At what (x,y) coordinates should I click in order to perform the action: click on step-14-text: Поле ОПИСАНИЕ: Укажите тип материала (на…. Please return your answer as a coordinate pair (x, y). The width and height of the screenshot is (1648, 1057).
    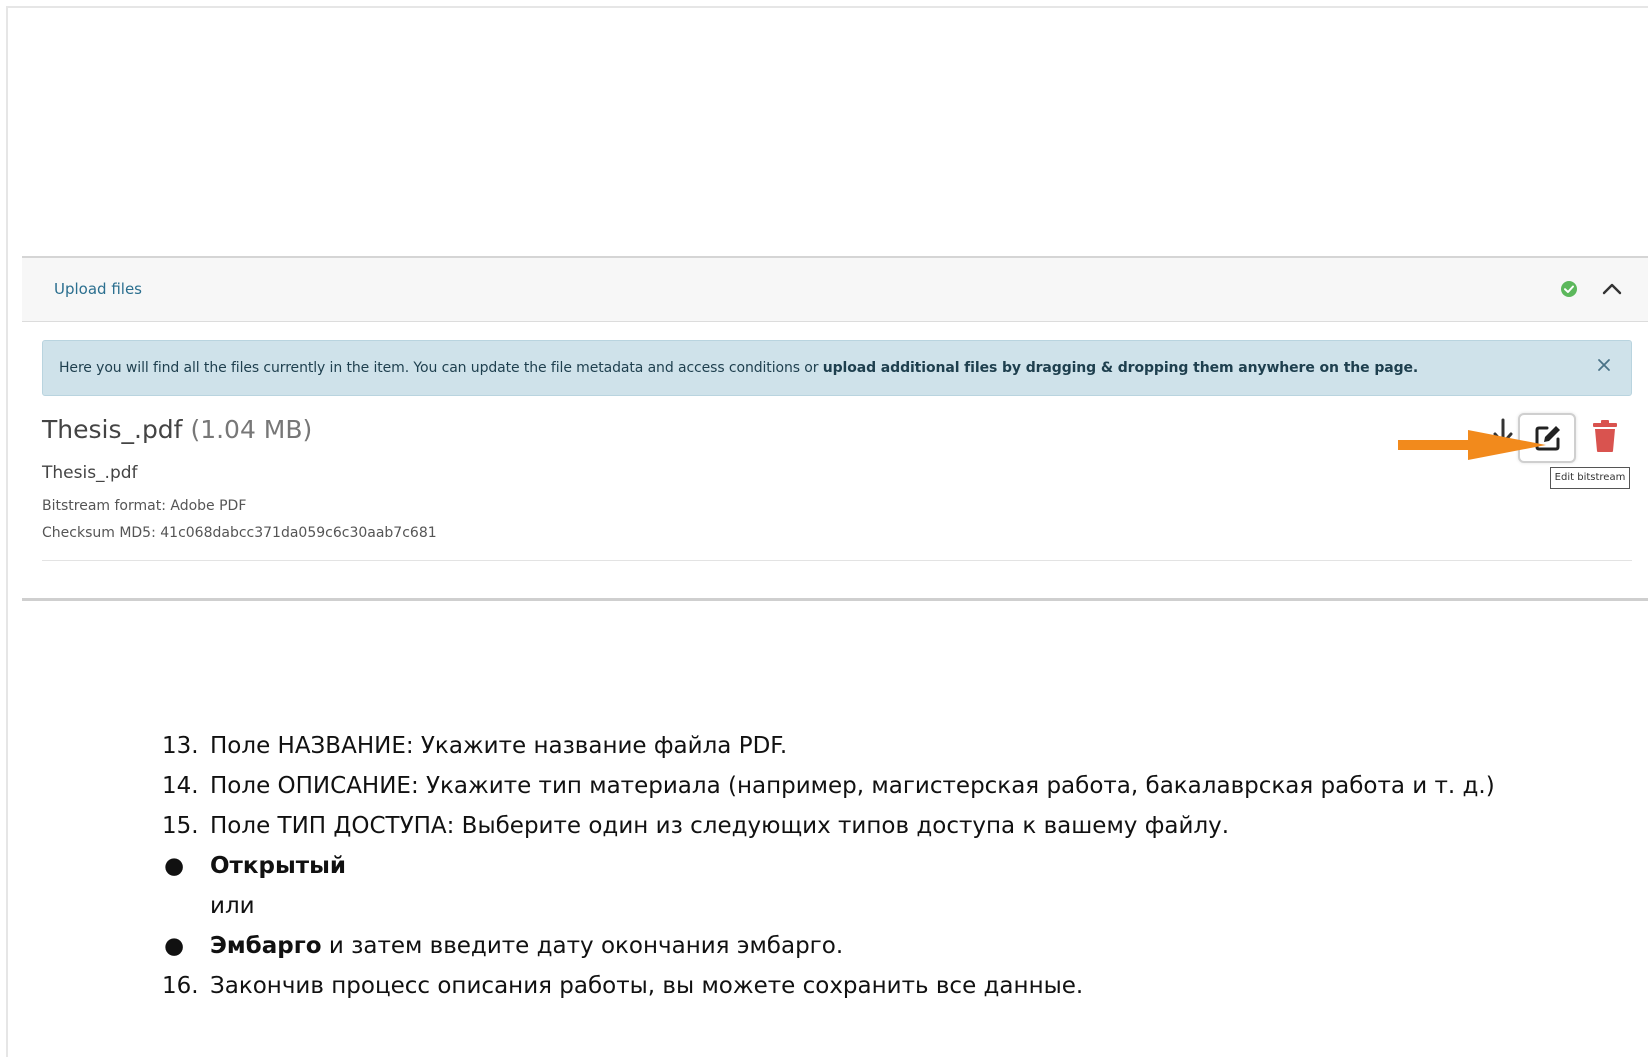
    Looking at the image, I should click on (852, 786).